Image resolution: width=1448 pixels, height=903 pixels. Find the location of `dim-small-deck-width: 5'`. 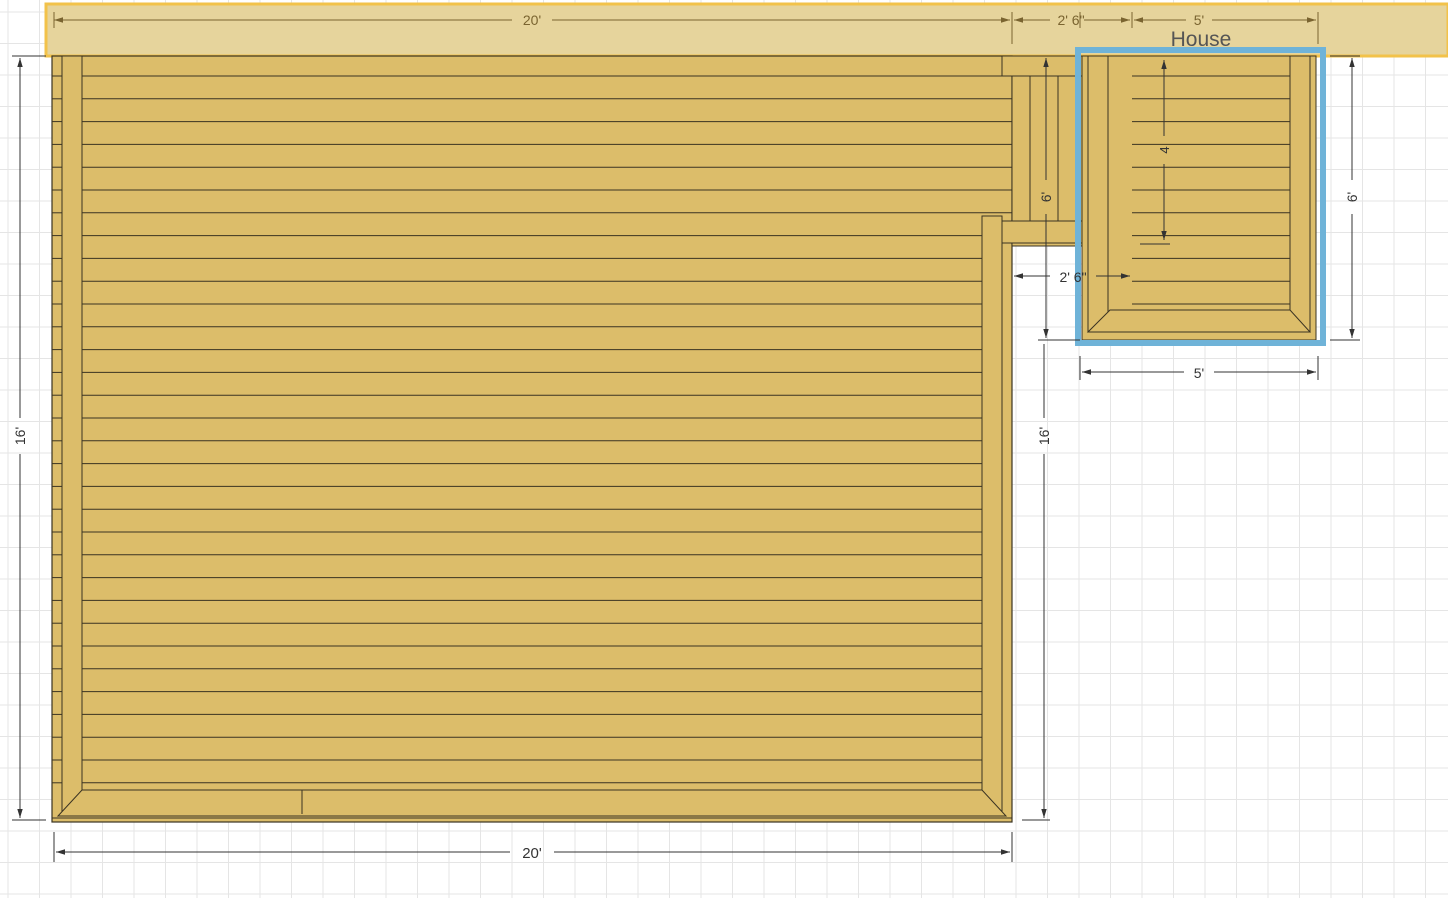

dim-small-deck-width: 5' is located at coordinates (1199, 373).